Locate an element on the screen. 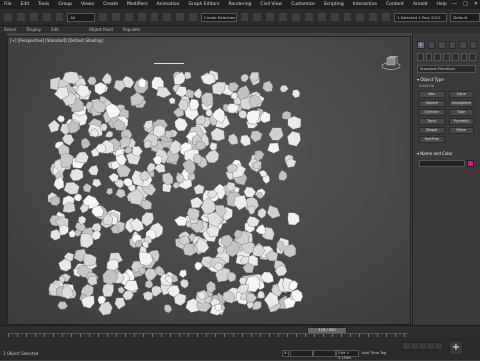 This screenshot has height=361, width=480. utilities-tab-icon is located at coordinates (473, 45).